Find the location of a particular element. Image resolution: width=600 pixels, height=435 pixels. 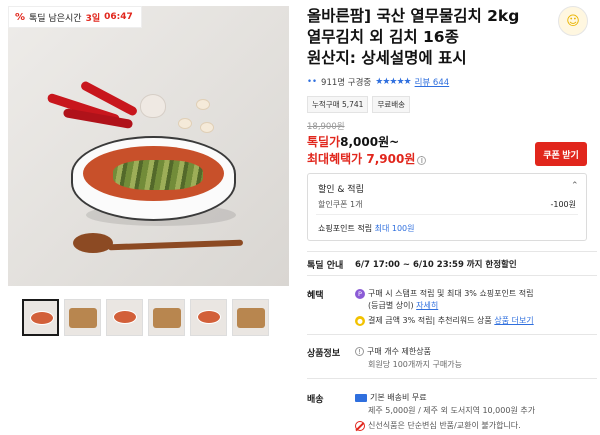

product-title-line: 열무김치 외 김치 16종 is located at coordinates (383, 37).